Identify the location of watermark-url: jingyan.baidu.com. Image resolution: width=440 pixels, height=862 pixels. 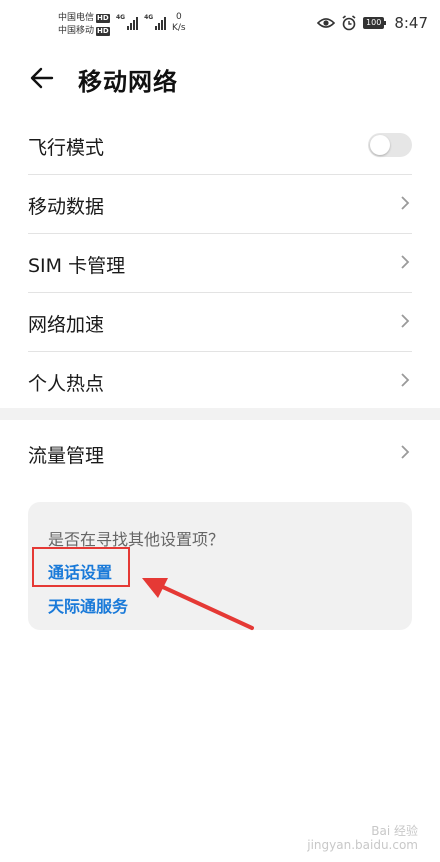
(362, 845).